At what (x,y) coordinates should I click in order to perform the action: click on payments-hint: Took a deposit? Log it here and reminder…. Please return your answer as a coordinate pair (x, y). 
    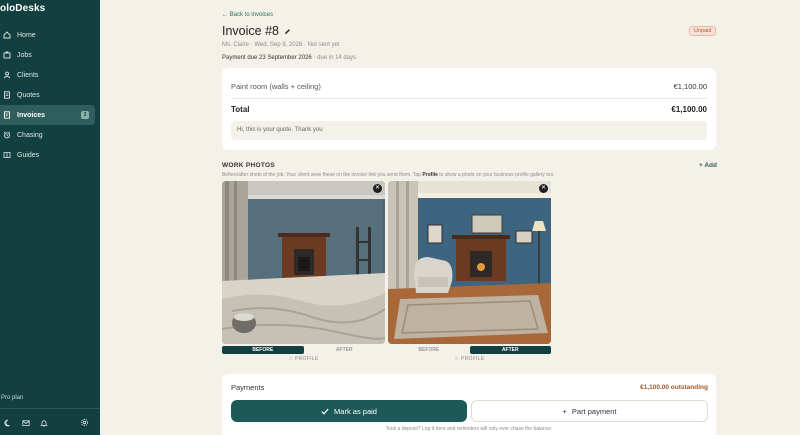
    Looking at the image, I should click on (469, 429).